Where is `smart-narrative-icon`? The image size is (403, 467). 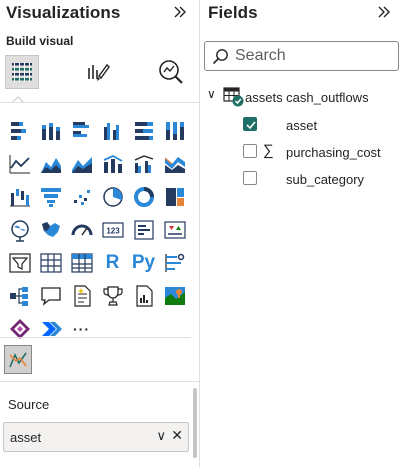
smart-narrative-icon is located at coordinates (81, 295).